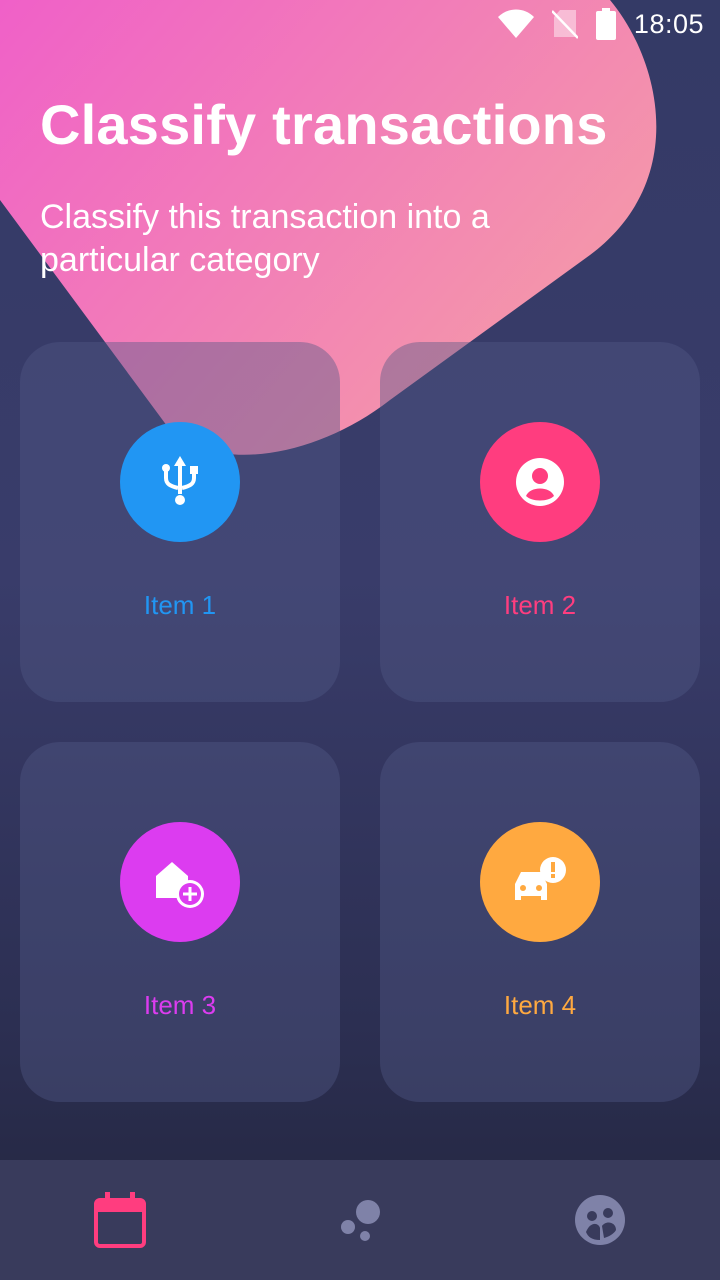 This screenshot has height=1280, width=720. What do you see at coordinates (668, 23) in the screenshot?
I see `status-time: 18:05` at bounding box center [668, 23].